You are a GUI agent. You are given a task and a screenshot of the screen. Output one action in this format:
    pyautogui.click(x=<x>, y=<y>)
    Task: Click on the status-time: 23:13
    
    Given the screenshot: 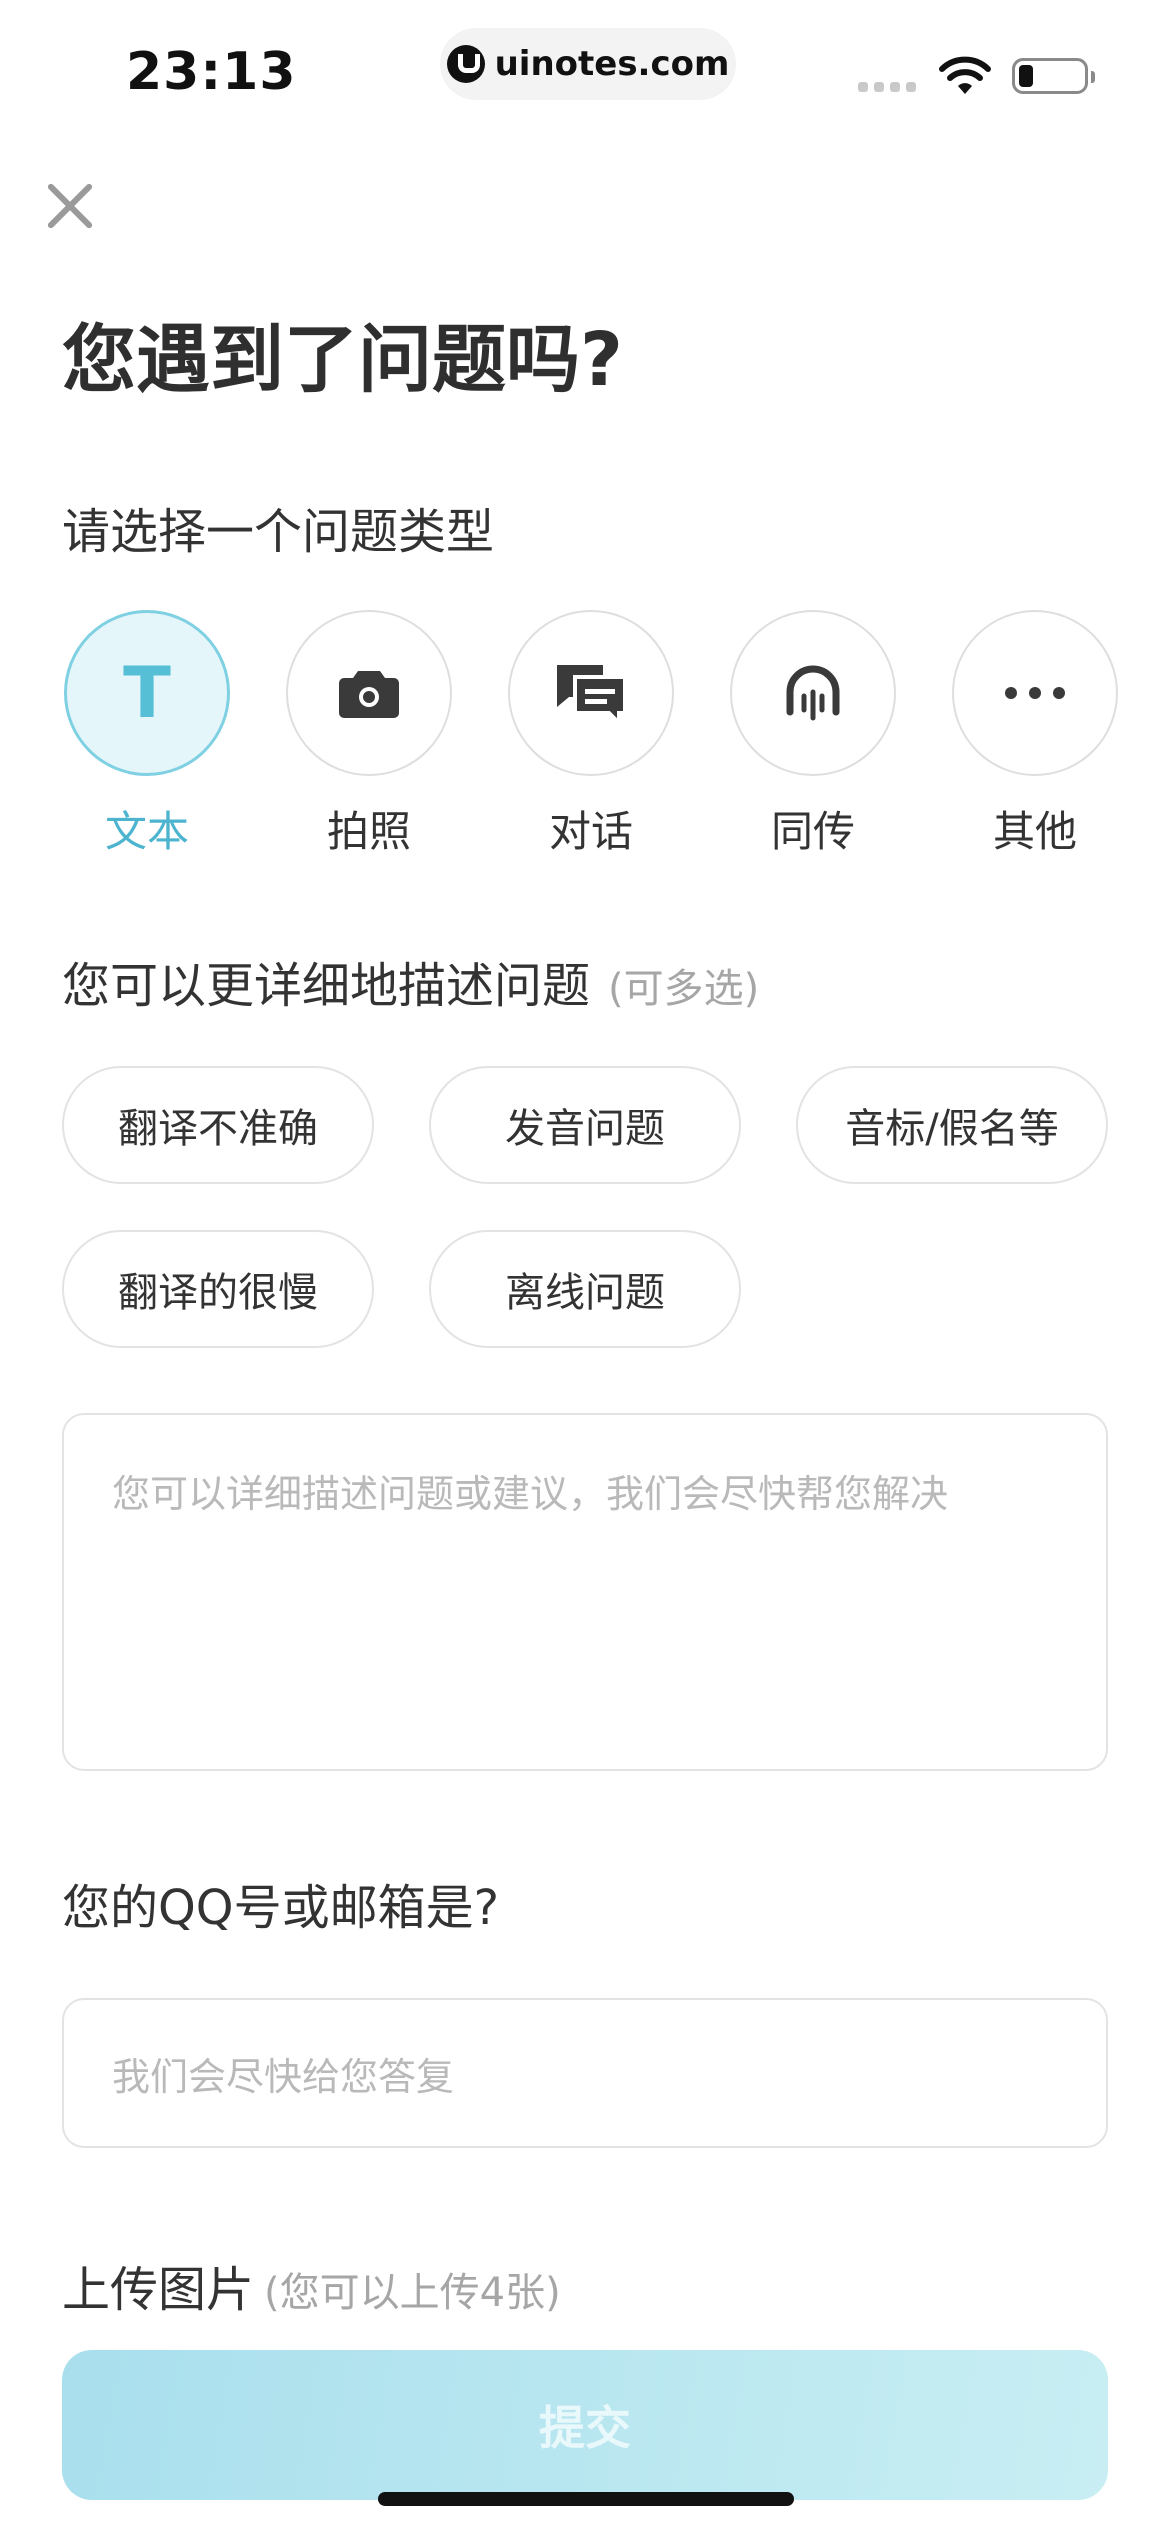 What is the action you would take?
    pyautogui.click(x=211, y=72)
    